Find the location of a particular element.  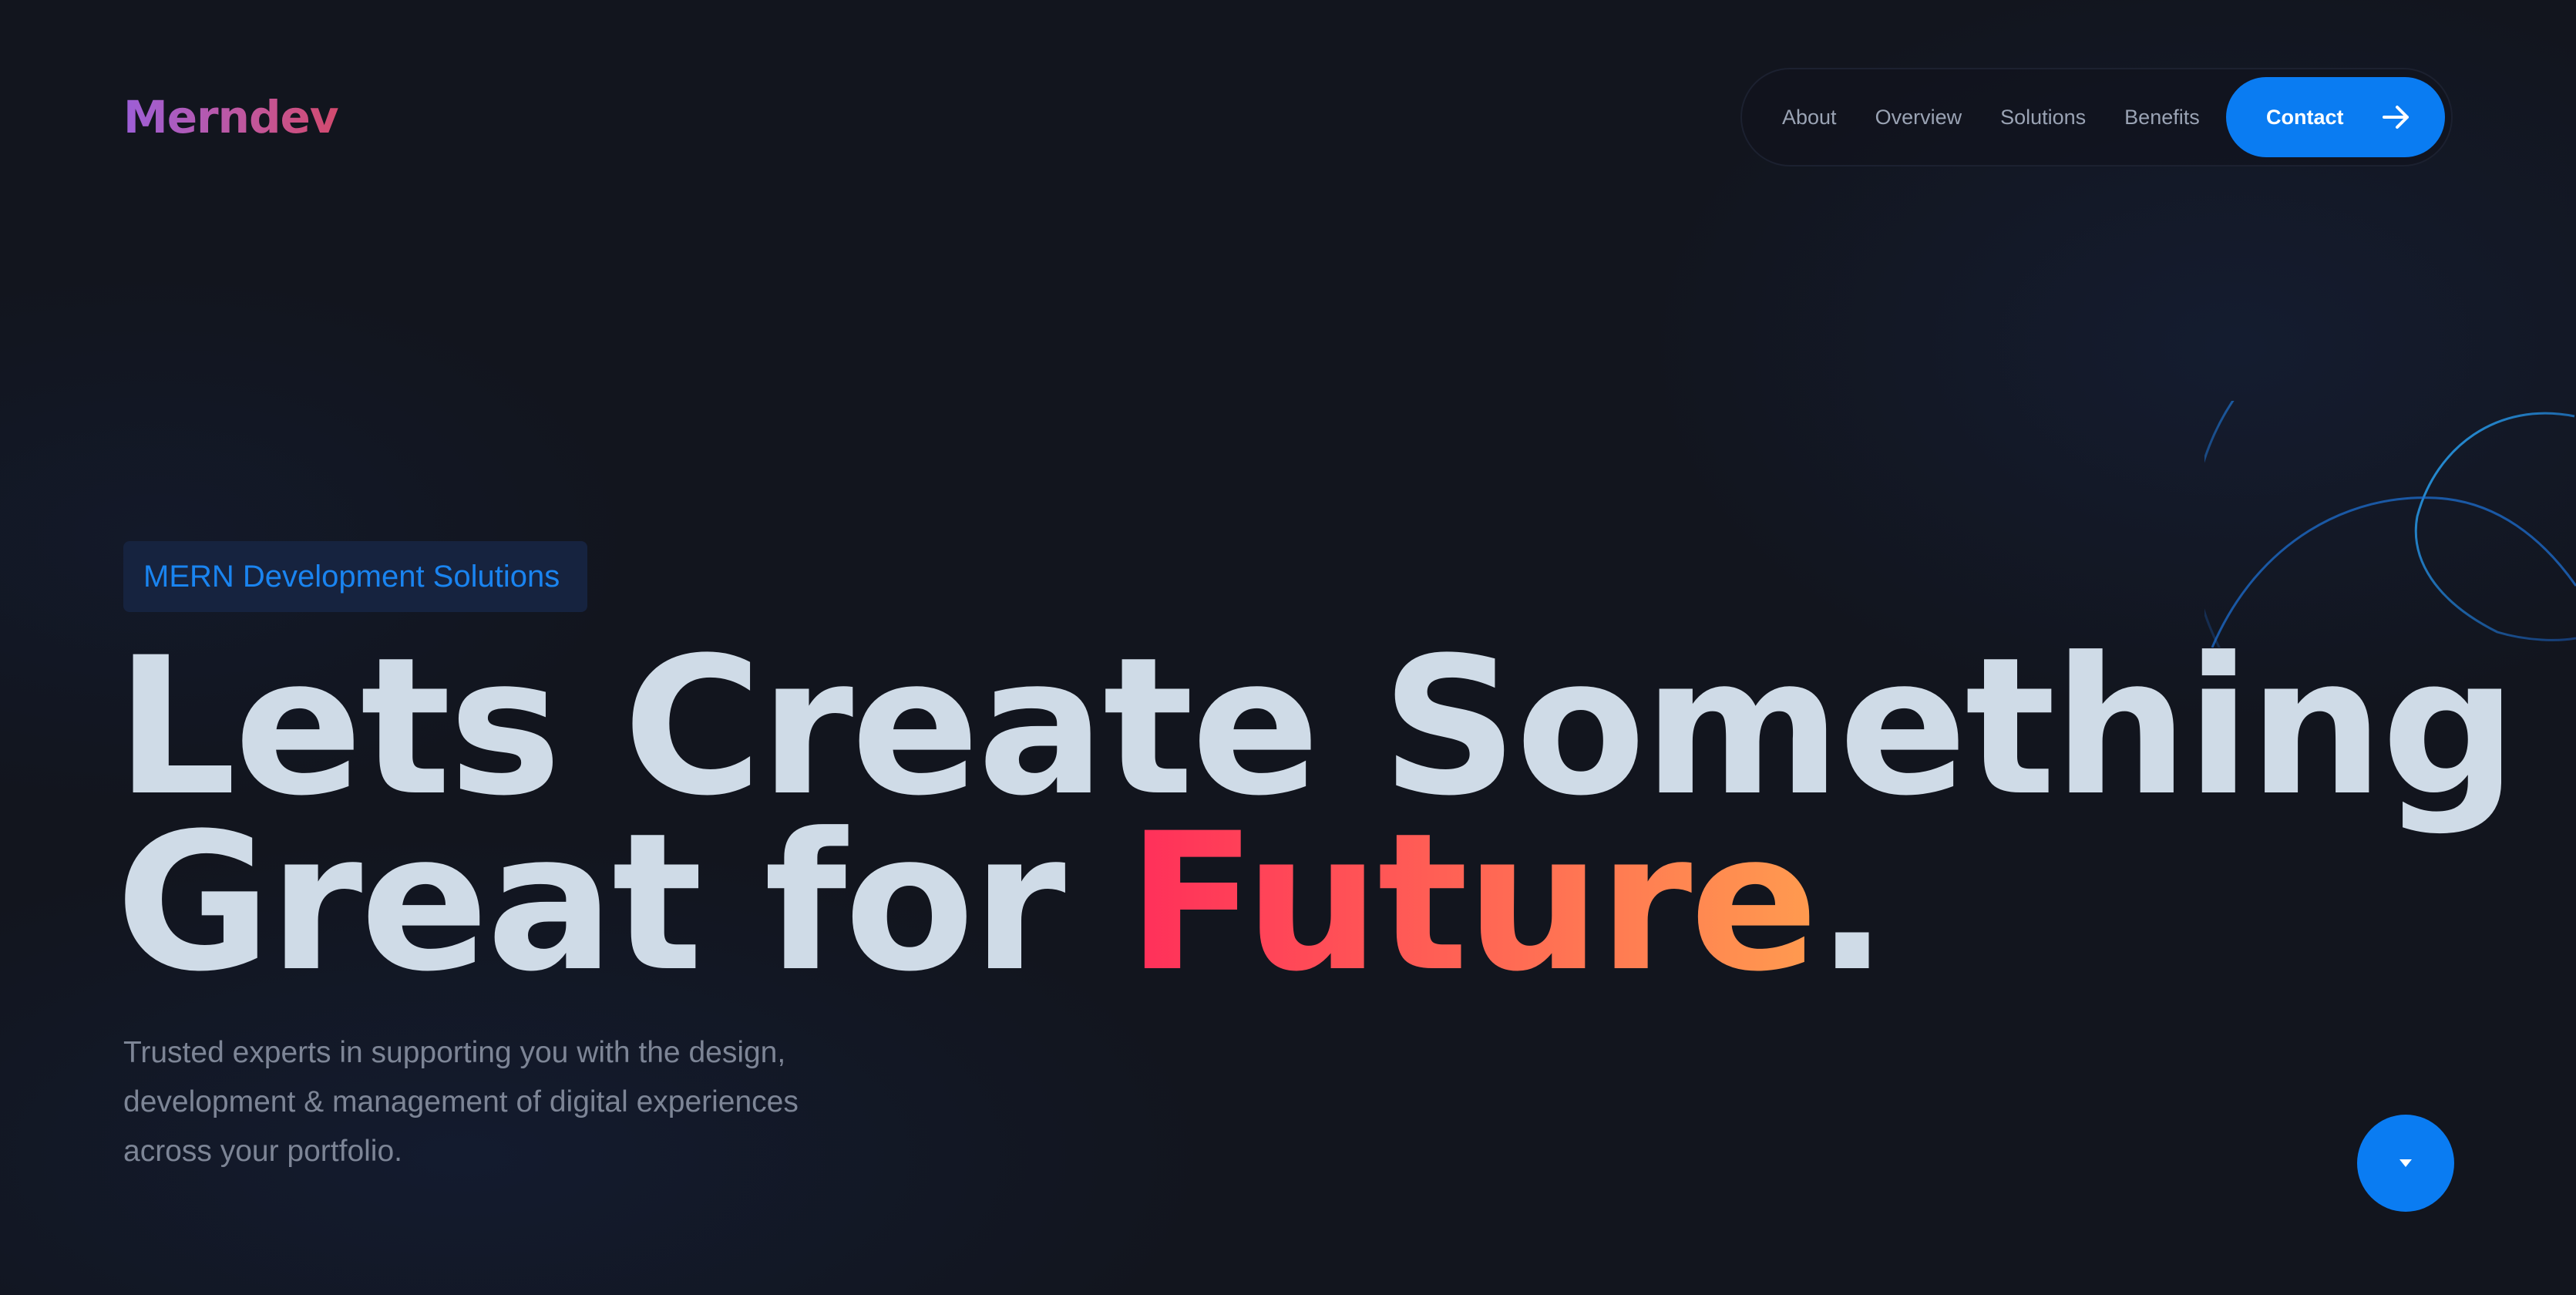

nav-item-overview: Overview is located at coordinates (1918, 118).